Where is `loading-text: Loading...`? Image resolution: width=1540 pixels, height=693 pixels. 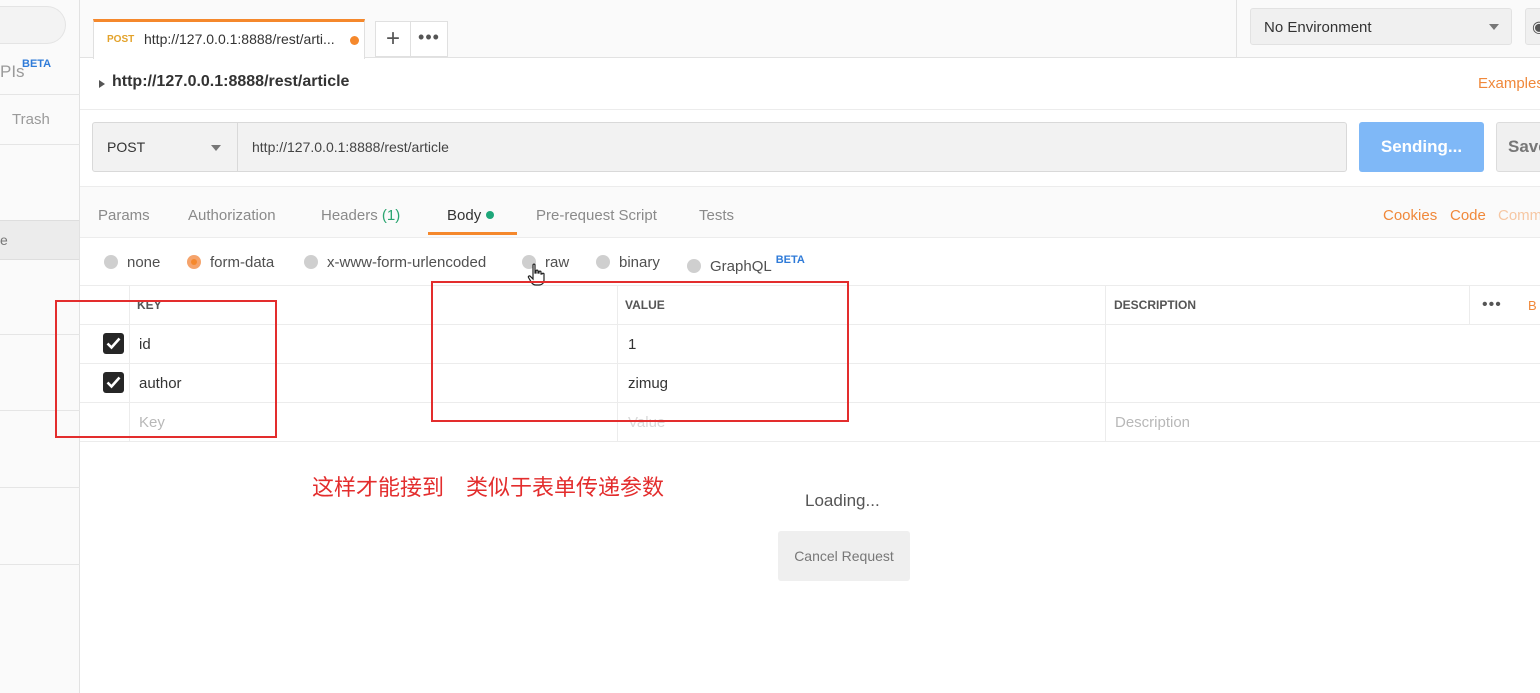 loading-text: Loading... is located at coordinates (842, 500).